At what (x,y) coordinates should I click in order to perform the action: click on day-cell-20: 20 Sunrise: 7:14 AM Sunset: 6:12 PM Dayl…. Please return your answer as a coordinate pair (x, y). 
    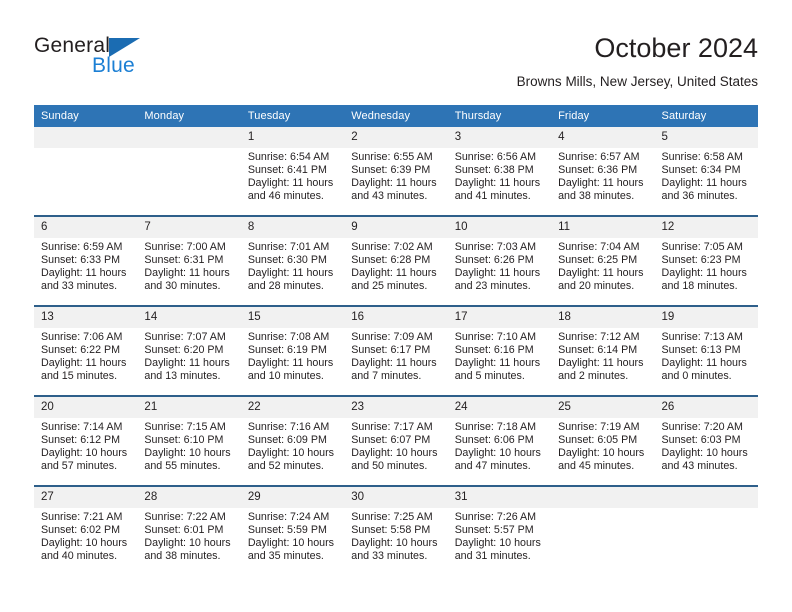
    Looking at the image, I should click on (86, 440).